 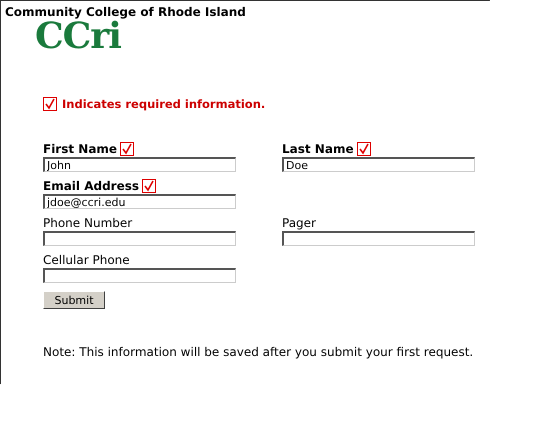 What do you see at coordinates (87, 223) in the screenshot?
I see `field-label: Phone Number` at bounding box center [87, 223].